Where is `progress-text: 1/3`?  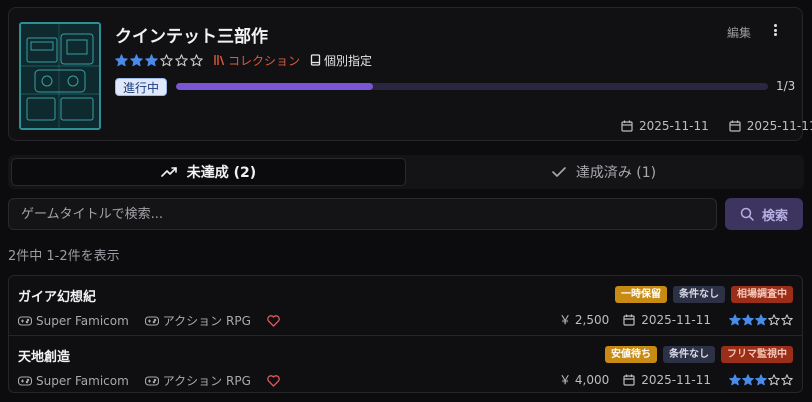 progress-text: 1/3 is located at coordinates (786, 86).